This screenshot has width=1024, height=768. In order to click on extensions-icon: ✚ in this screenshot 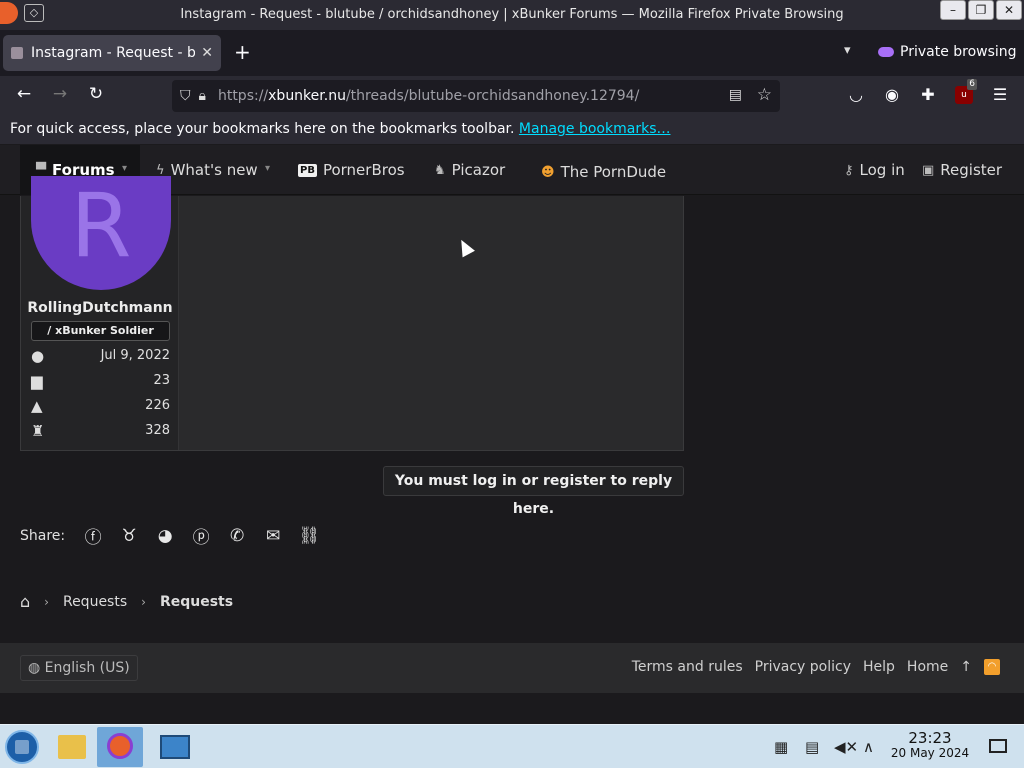, I will do `click(928, 94)`.